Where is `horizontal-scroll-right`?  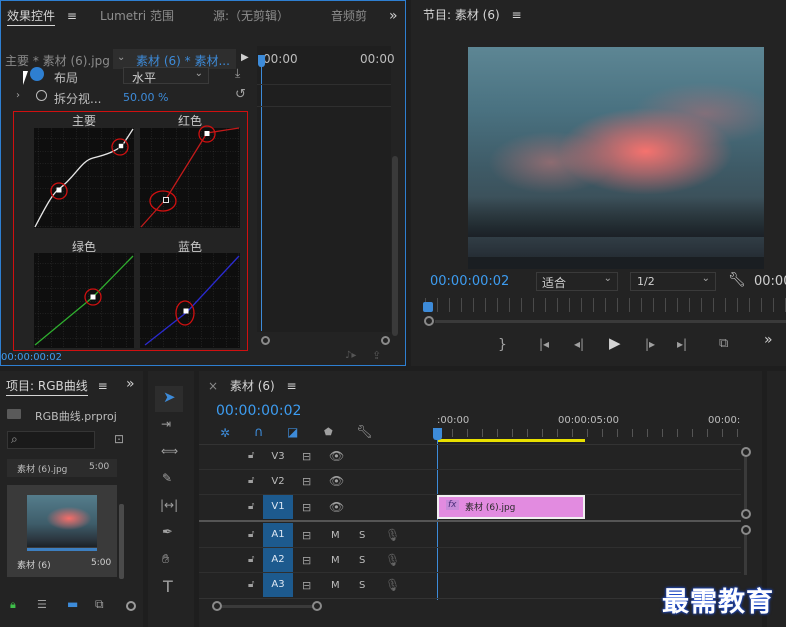 horizontal-scroll-right is located at coordinates (385, 340).